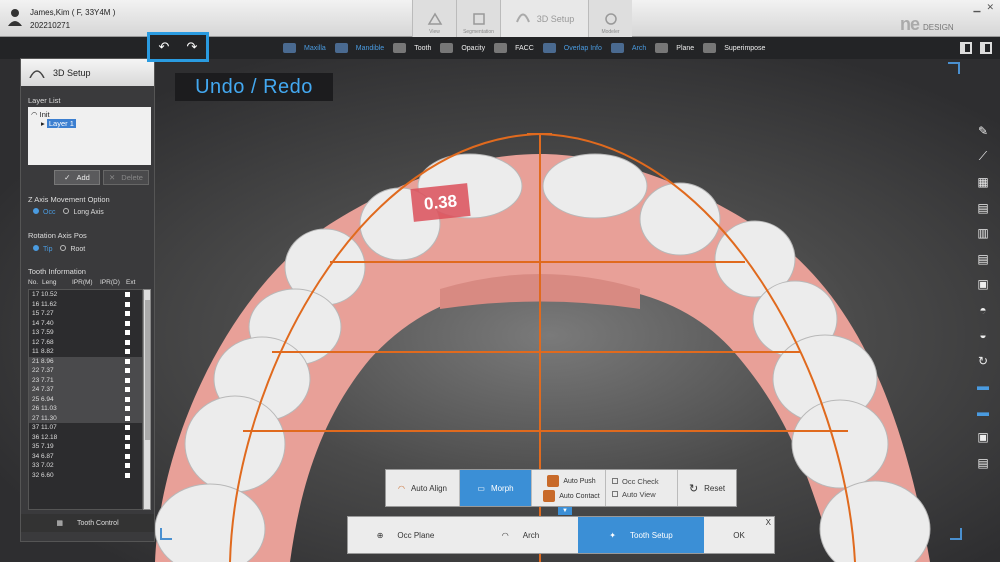 The height and width of the screenshot is (562, 1000). What do you see at coordinates (986, 48) in the screenshot?
I see `layout-split-icon` at bounding box center [986, 48].